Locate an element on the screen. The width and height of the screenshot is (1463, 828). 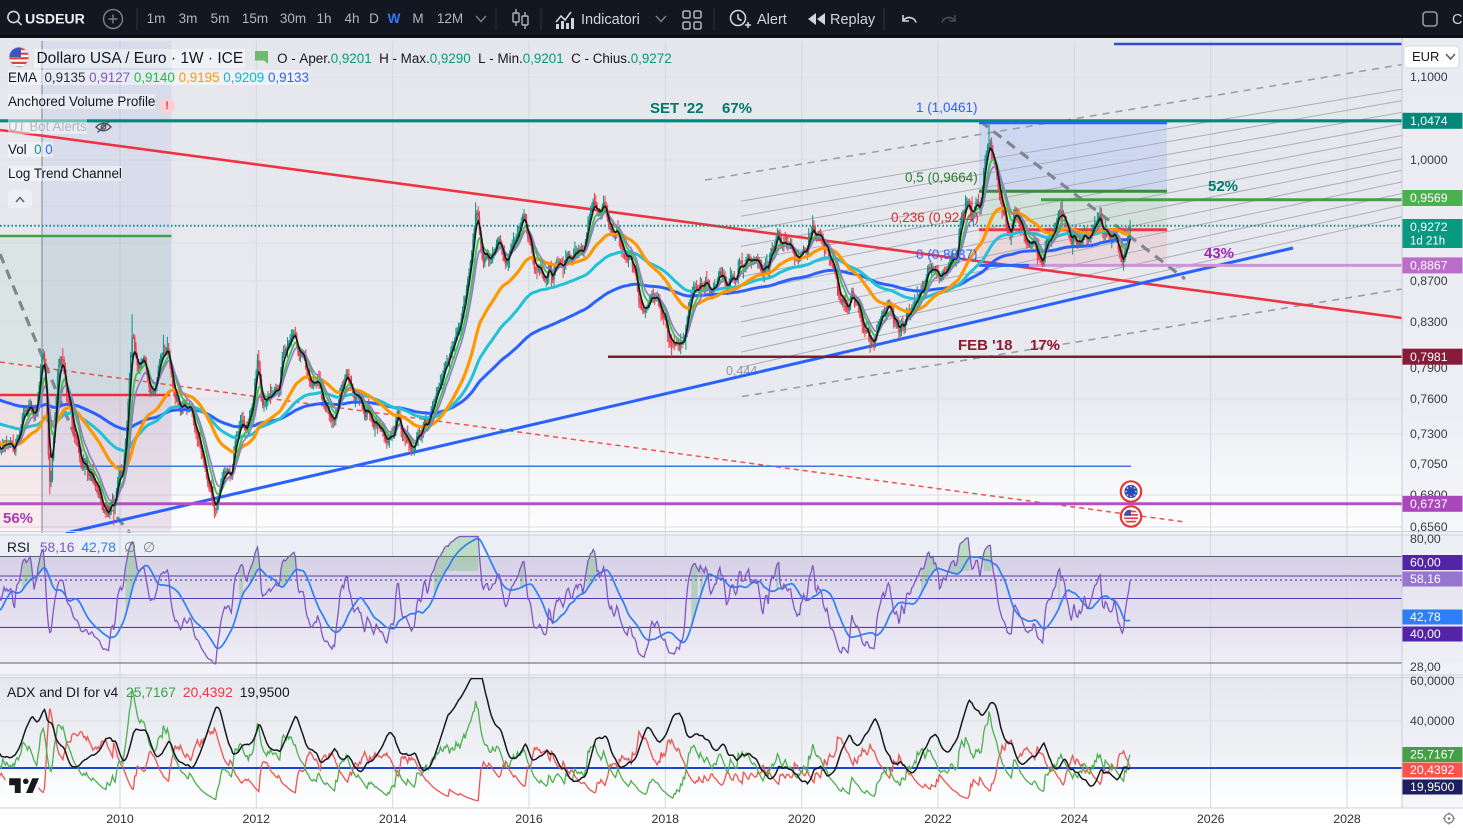
svg-text: 0,8867 is located at coordinates (1429, 266).